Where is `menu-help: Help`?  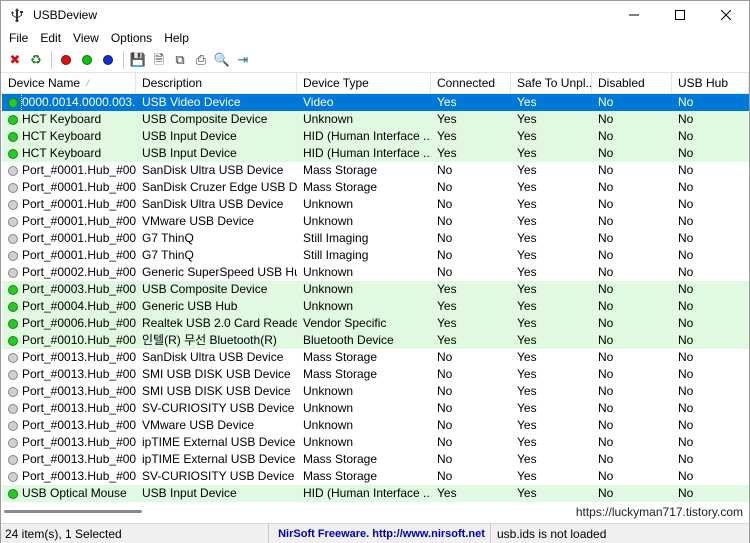 menu-help: Help is located at coordinates (176, 38).